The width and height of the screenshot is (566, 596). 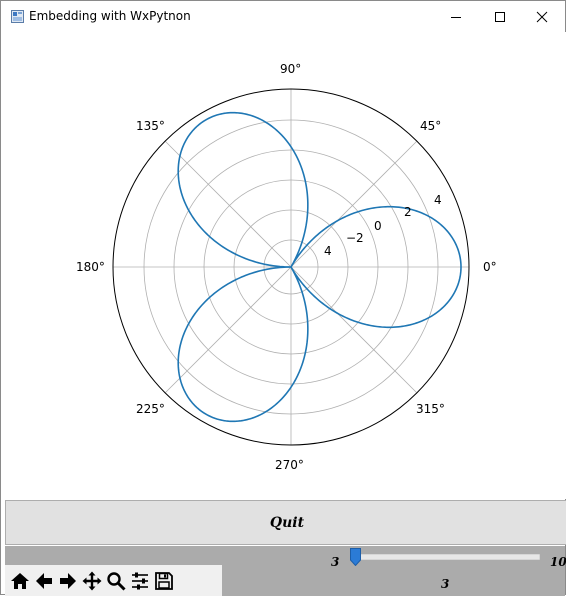 I want to click on configure-subplots-button, so click(x=139, y=581).